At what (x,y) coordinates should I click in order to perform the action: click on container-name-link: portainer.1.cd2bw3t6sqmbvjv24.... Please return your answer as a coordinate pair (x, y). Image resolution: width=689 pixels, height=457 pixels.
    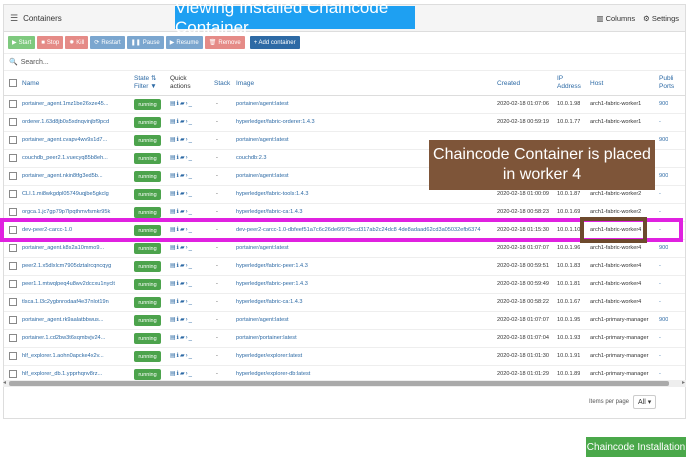
    Looking at the image, I should click on (76, 338).